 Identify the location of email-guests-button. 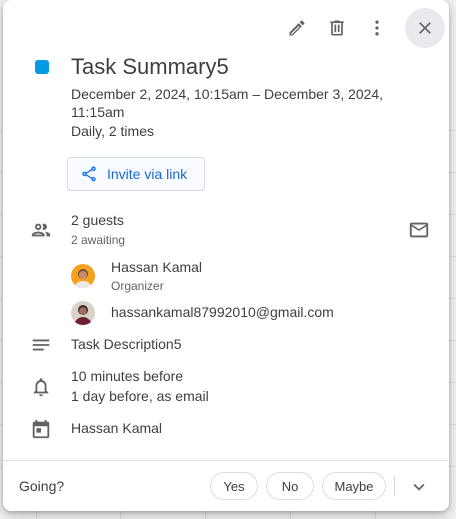
(419, 230).